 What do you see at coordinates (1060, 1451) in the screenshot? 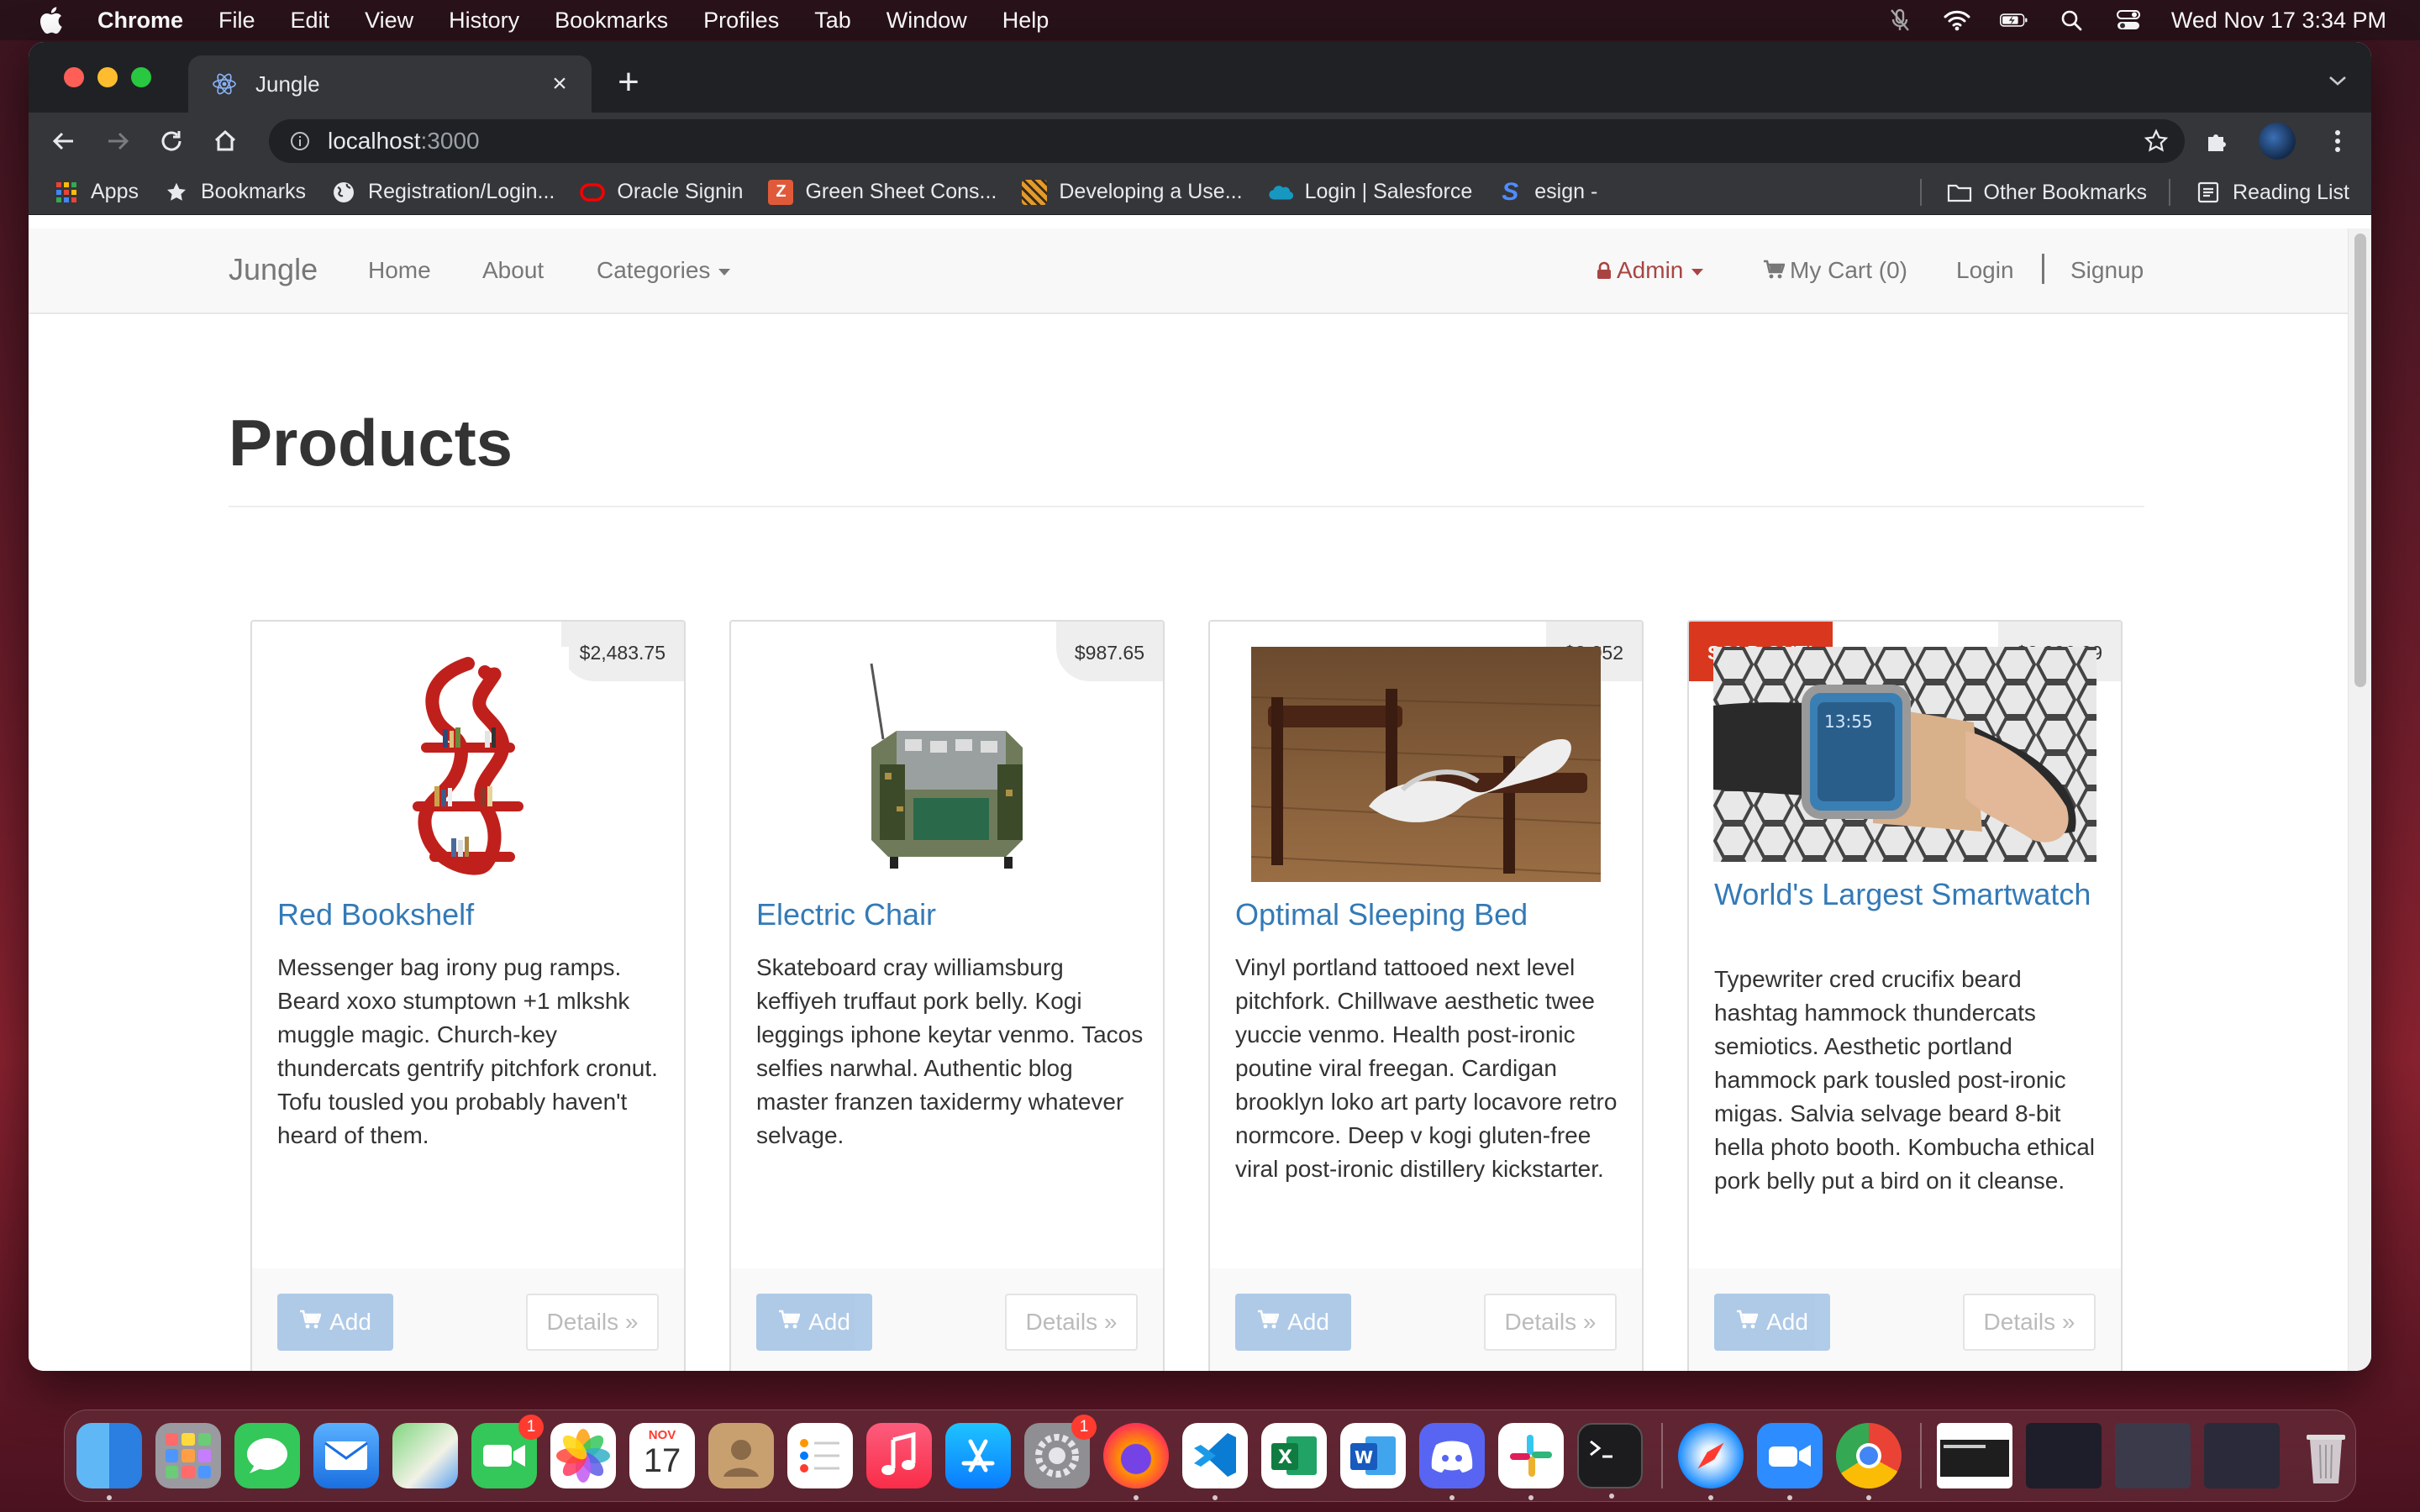
I see `system-preferences-icon: 1` at bounding box center [1060, 1451].